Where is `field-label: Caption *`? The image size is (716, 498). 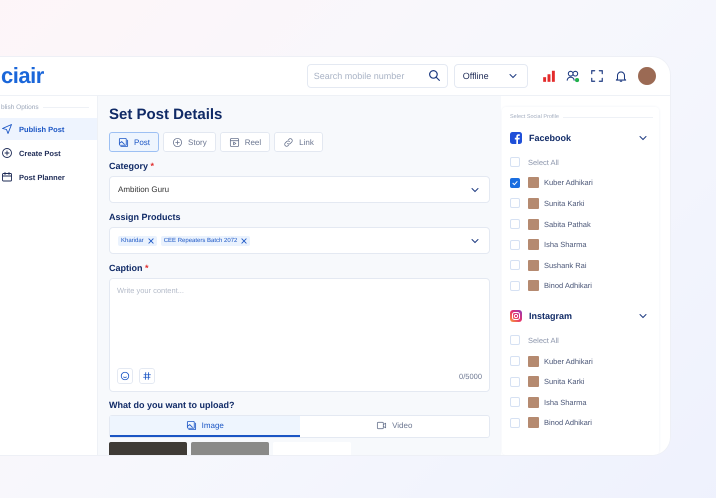 field-label: Caption * is located at coordinates (129, 268).